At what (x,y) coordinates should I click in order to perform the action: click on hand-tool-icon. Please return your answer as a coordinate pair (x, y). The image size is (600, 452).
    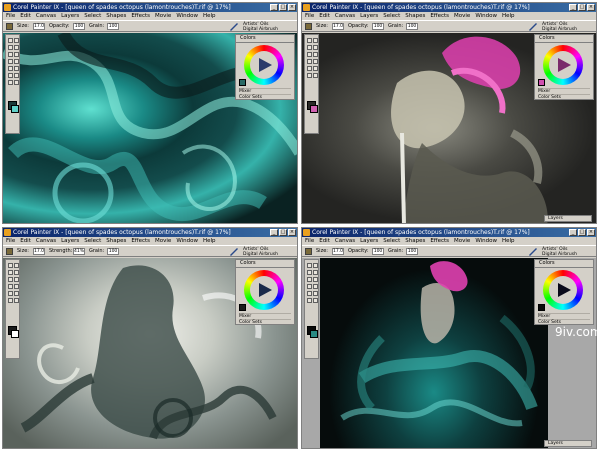
    Looking at the image, I should click on (10, 82).